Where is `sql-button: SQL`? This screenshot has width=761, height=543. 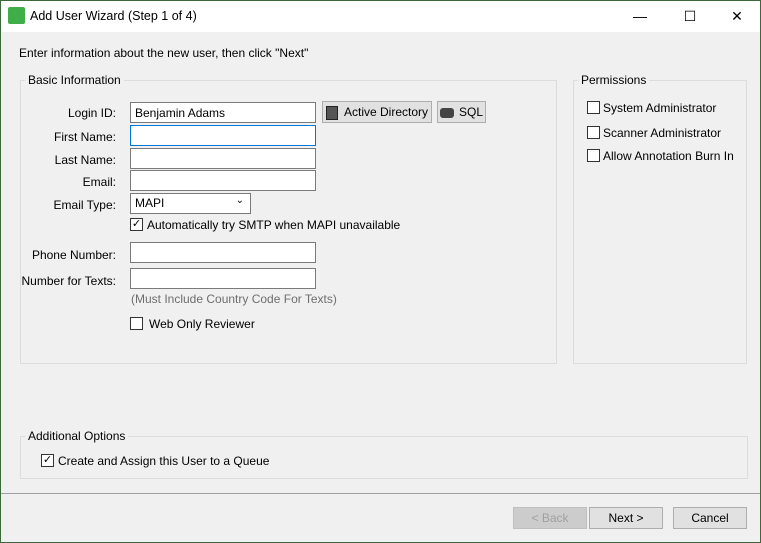
sql-button: SQL is located at coordinates (461, 112).